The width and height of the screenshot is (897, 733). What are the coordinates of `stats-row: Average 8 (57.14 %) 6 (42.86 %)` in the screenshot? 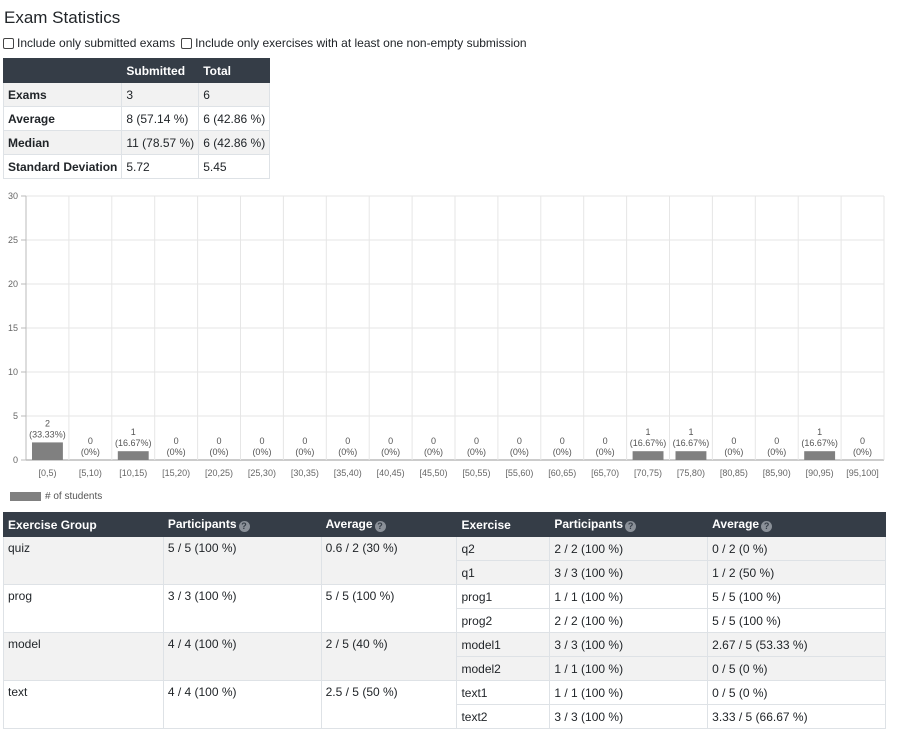 It's located at (136, 118).